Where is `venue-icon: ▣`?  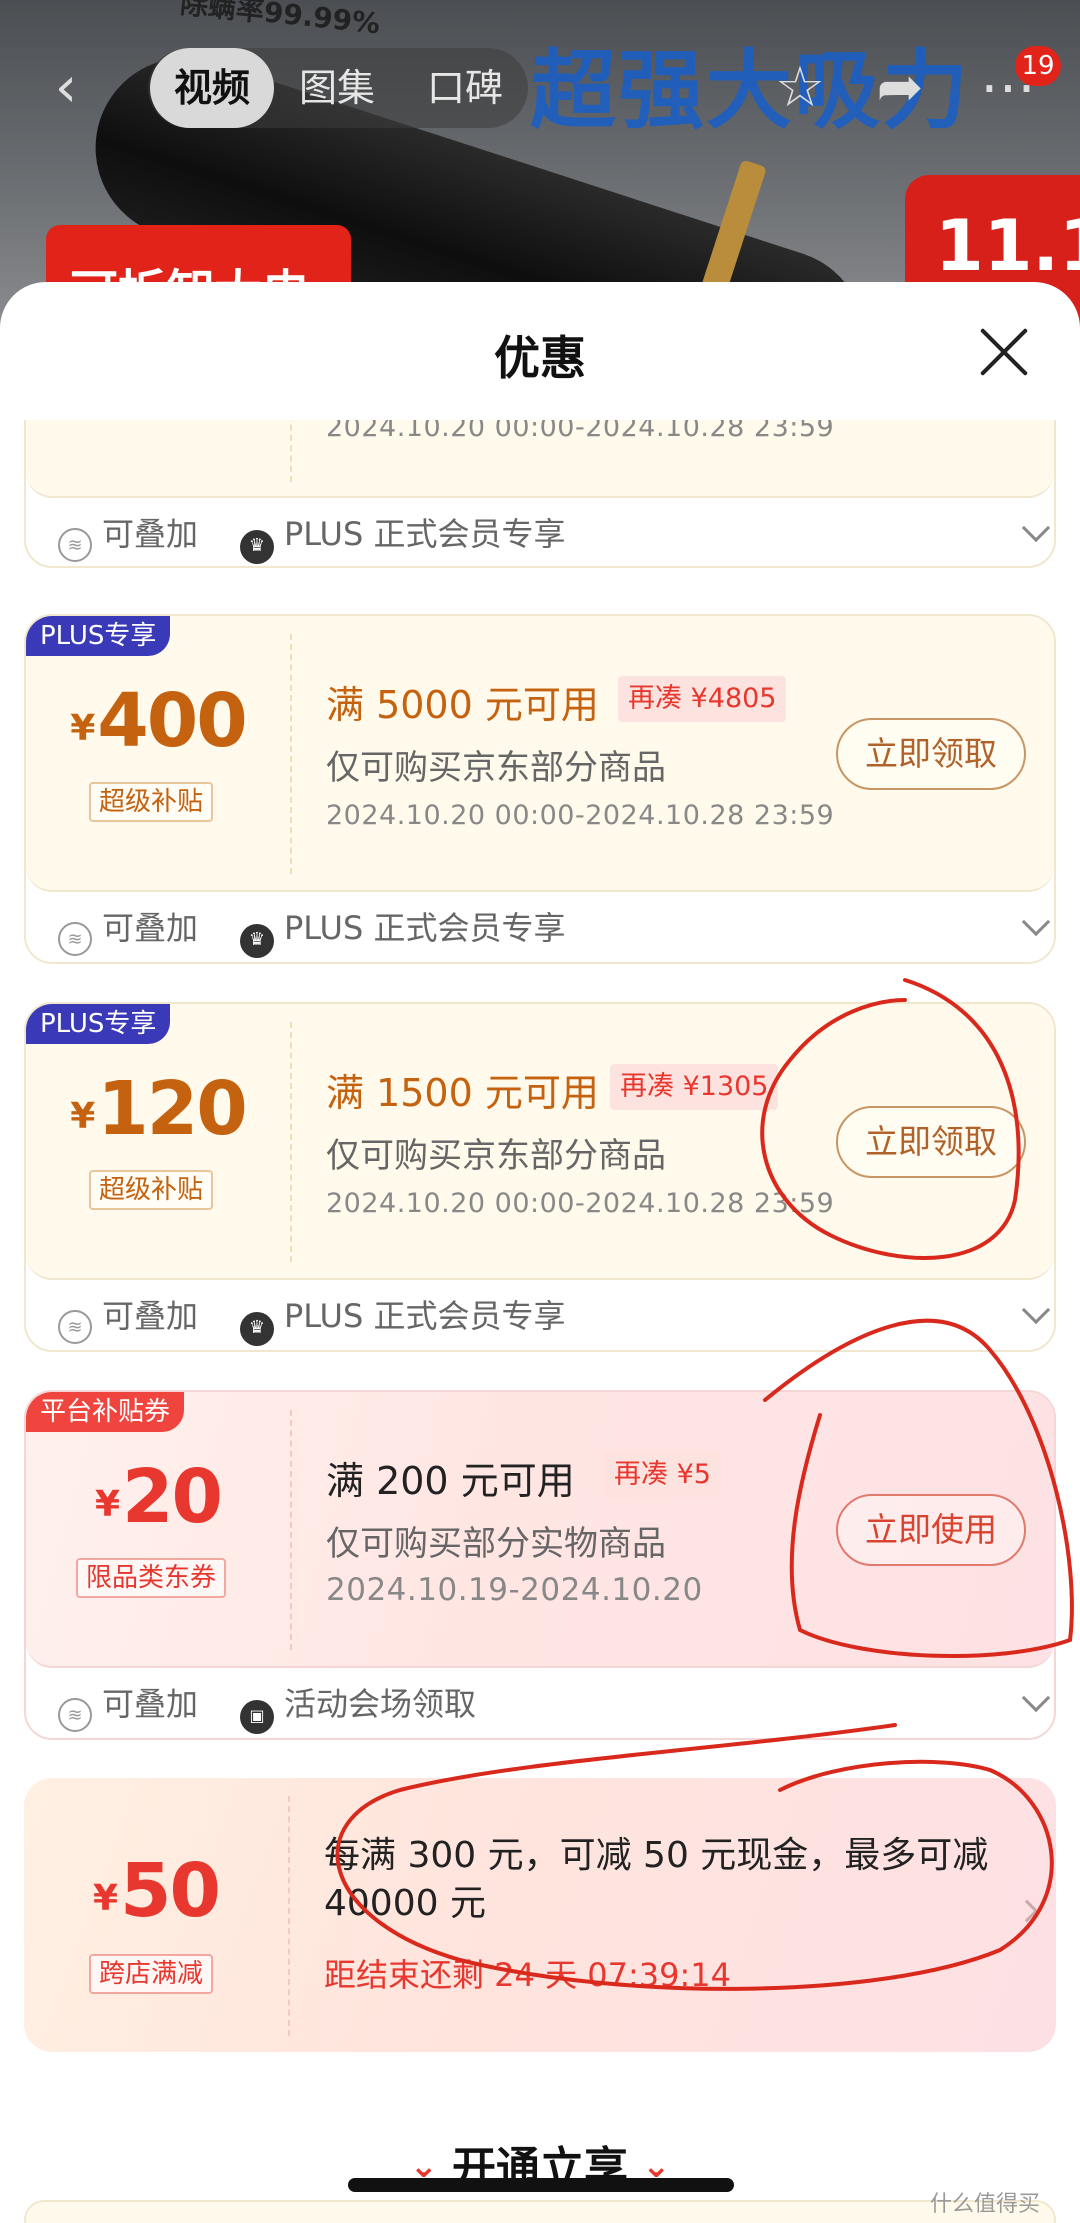 venue-icon: ▣ is located at coordinates (257, 1717).